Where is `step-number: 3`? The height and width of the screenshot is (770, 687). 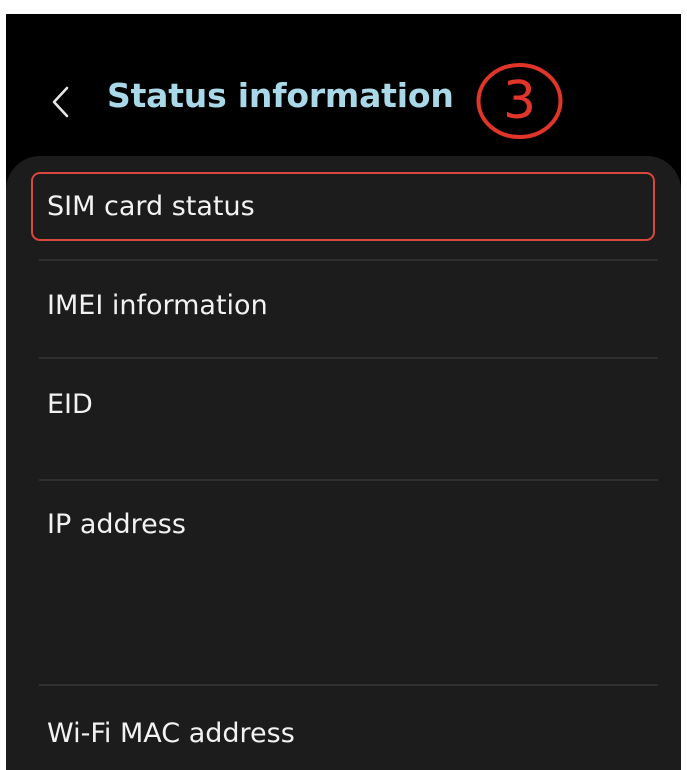 step-number: 3 is located at coordinates (519, 101).